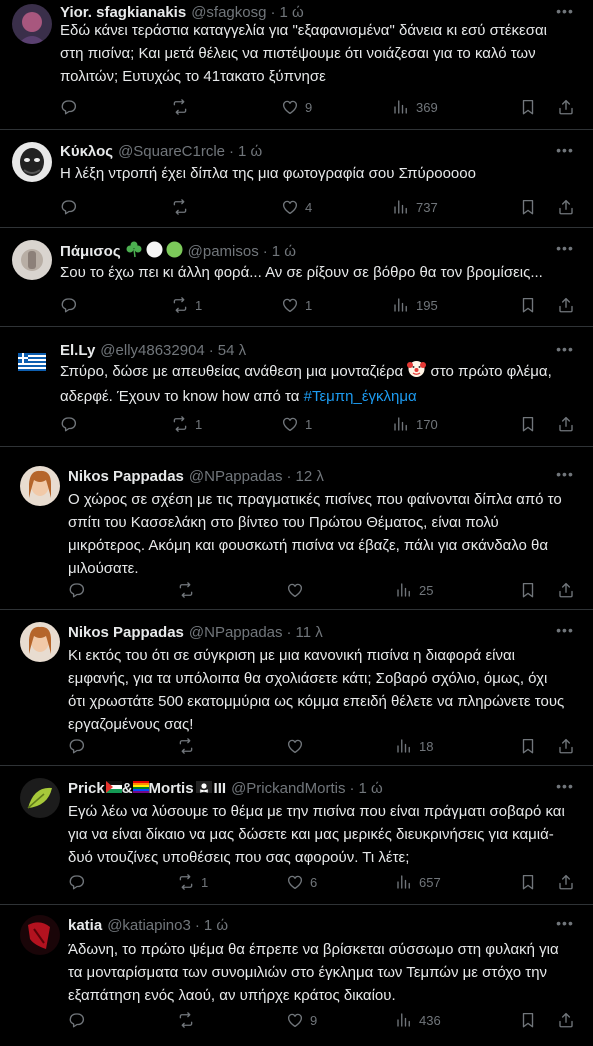  I want to click on views-button: 436, so click(418, 1020).